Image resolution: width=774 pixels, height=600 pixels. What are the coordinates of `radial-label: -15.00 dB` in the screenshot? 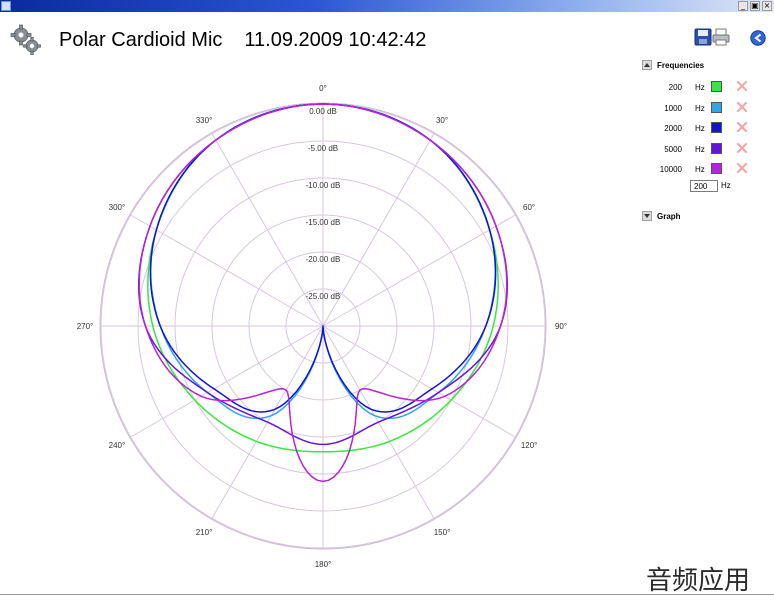 It's located at (323, 222).